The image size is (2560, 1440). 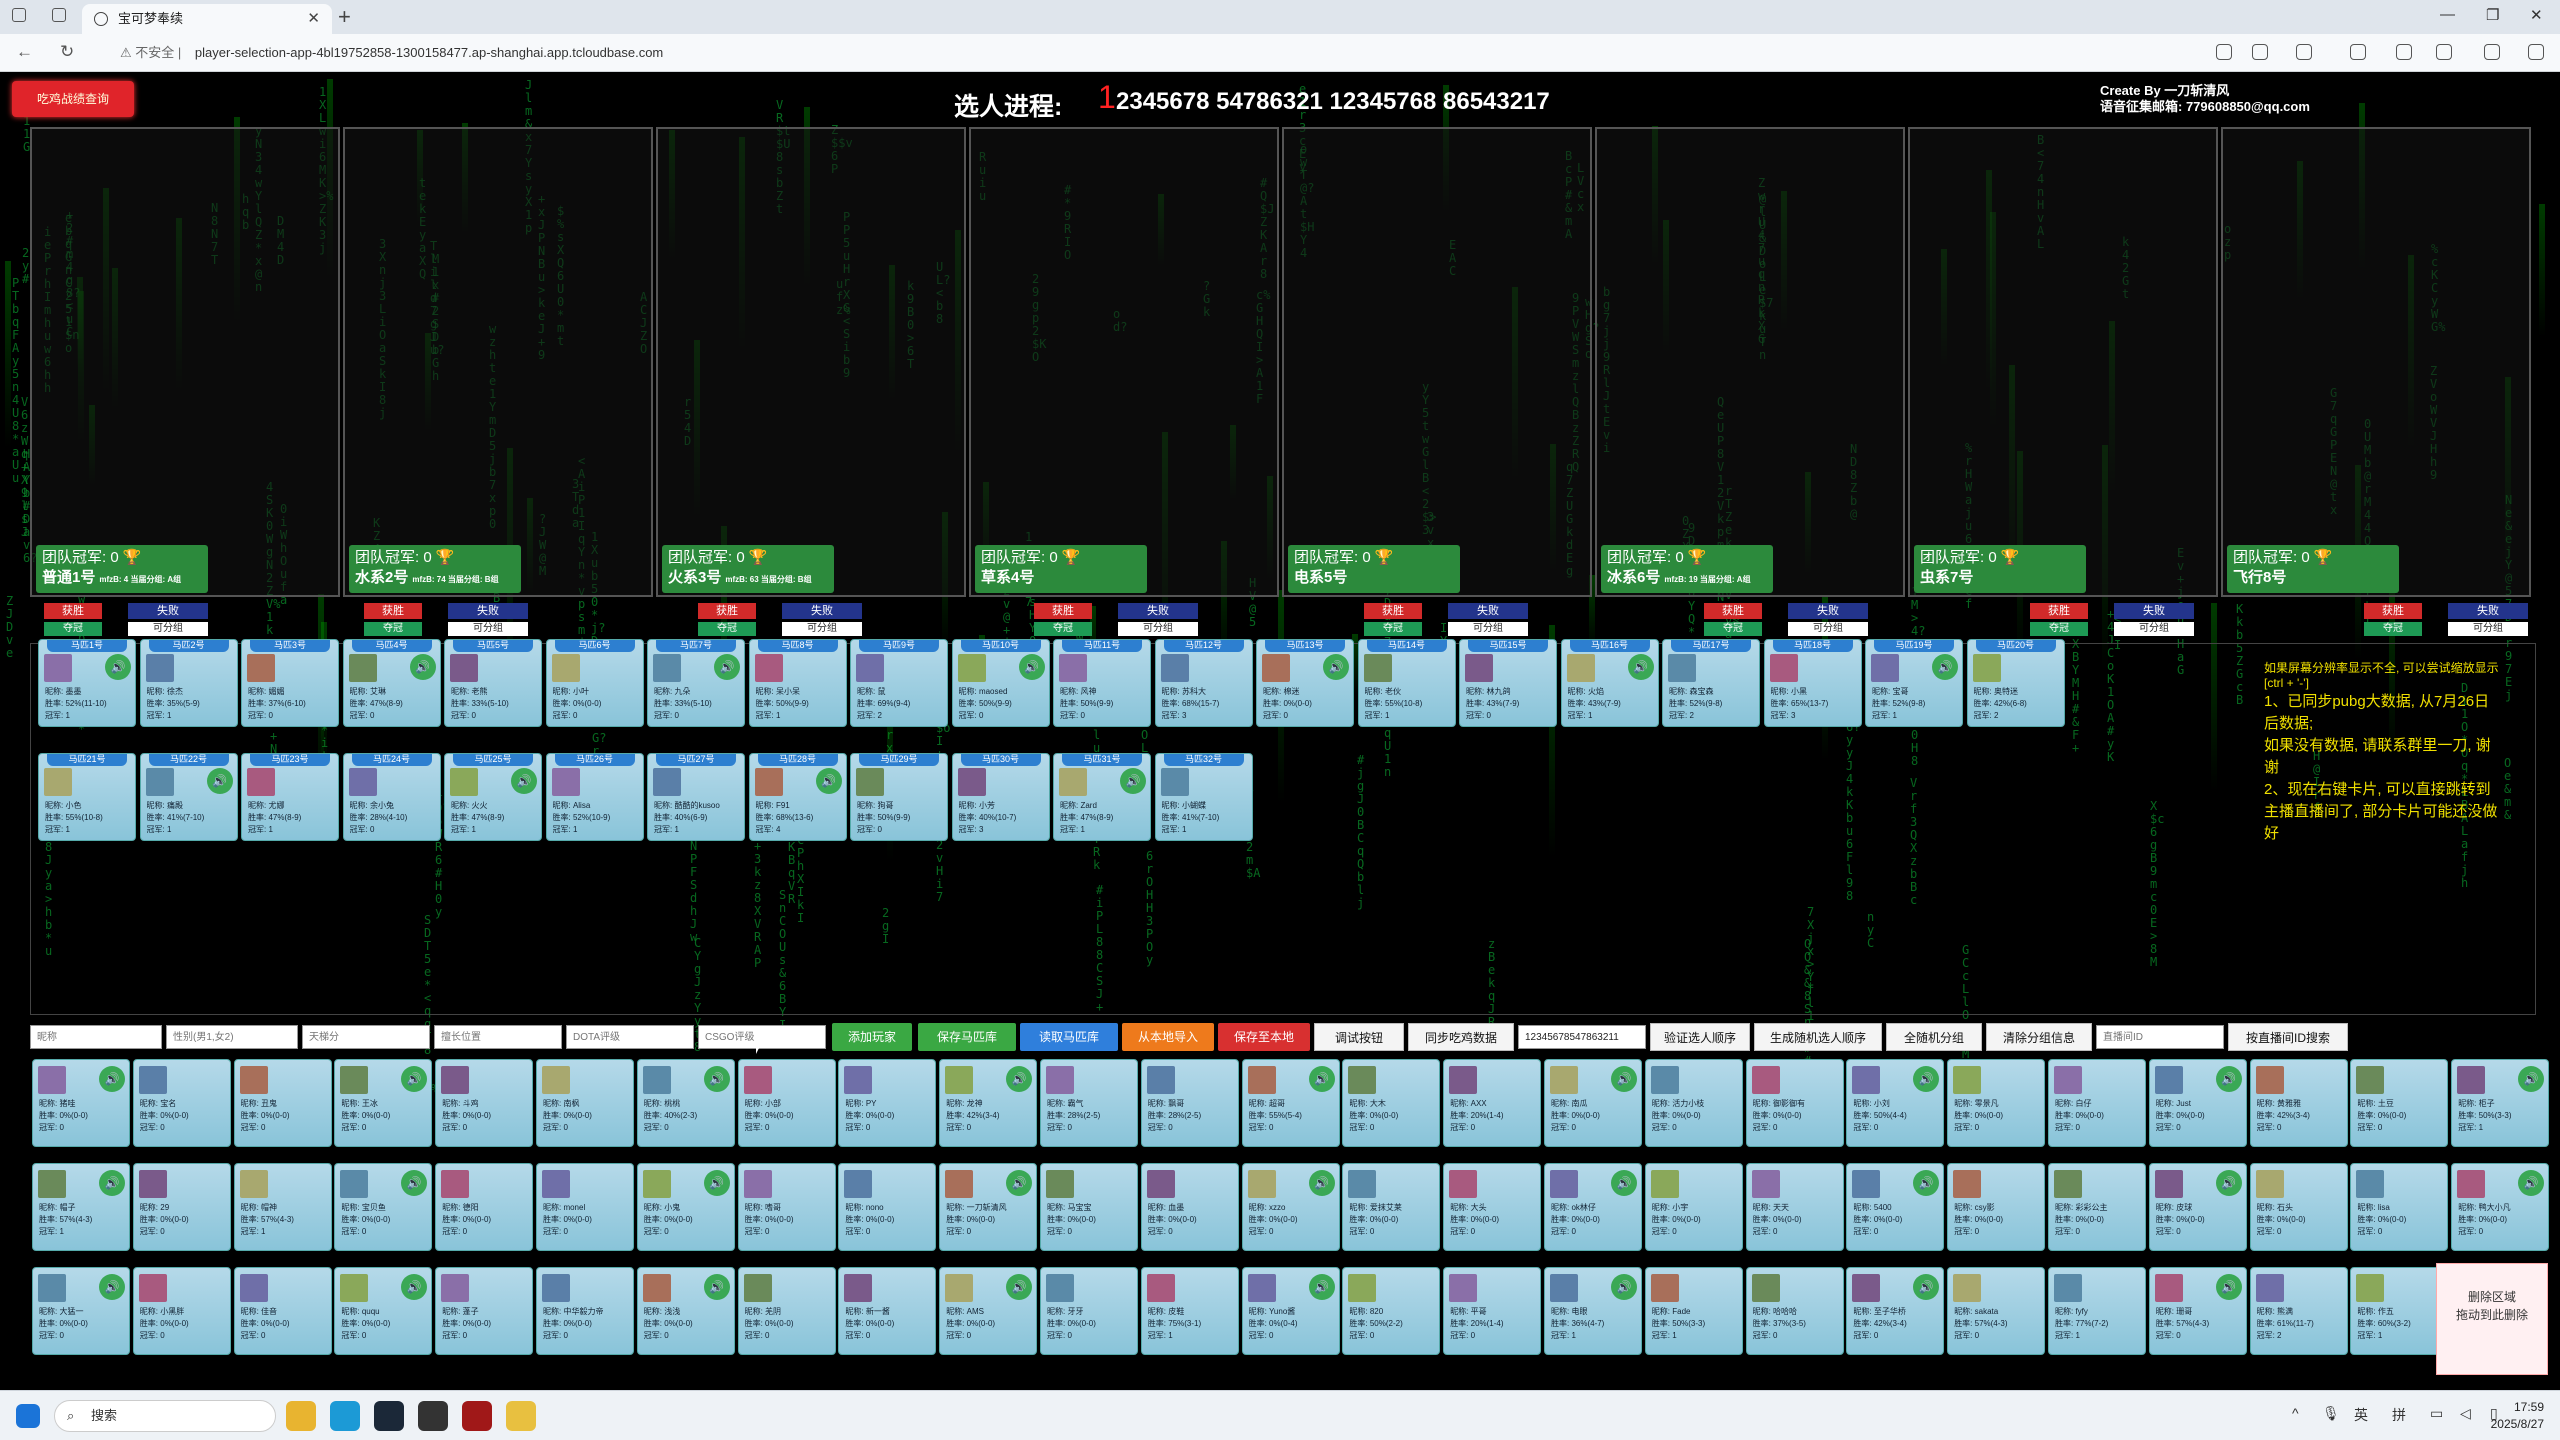 What do you see at coordinates (1996, 1311) in the screenshot?
I see `player-card: 昵称: sakata 胜率: 57%(4-3) 冠军: 0` at bounding box center [1996, 1311].